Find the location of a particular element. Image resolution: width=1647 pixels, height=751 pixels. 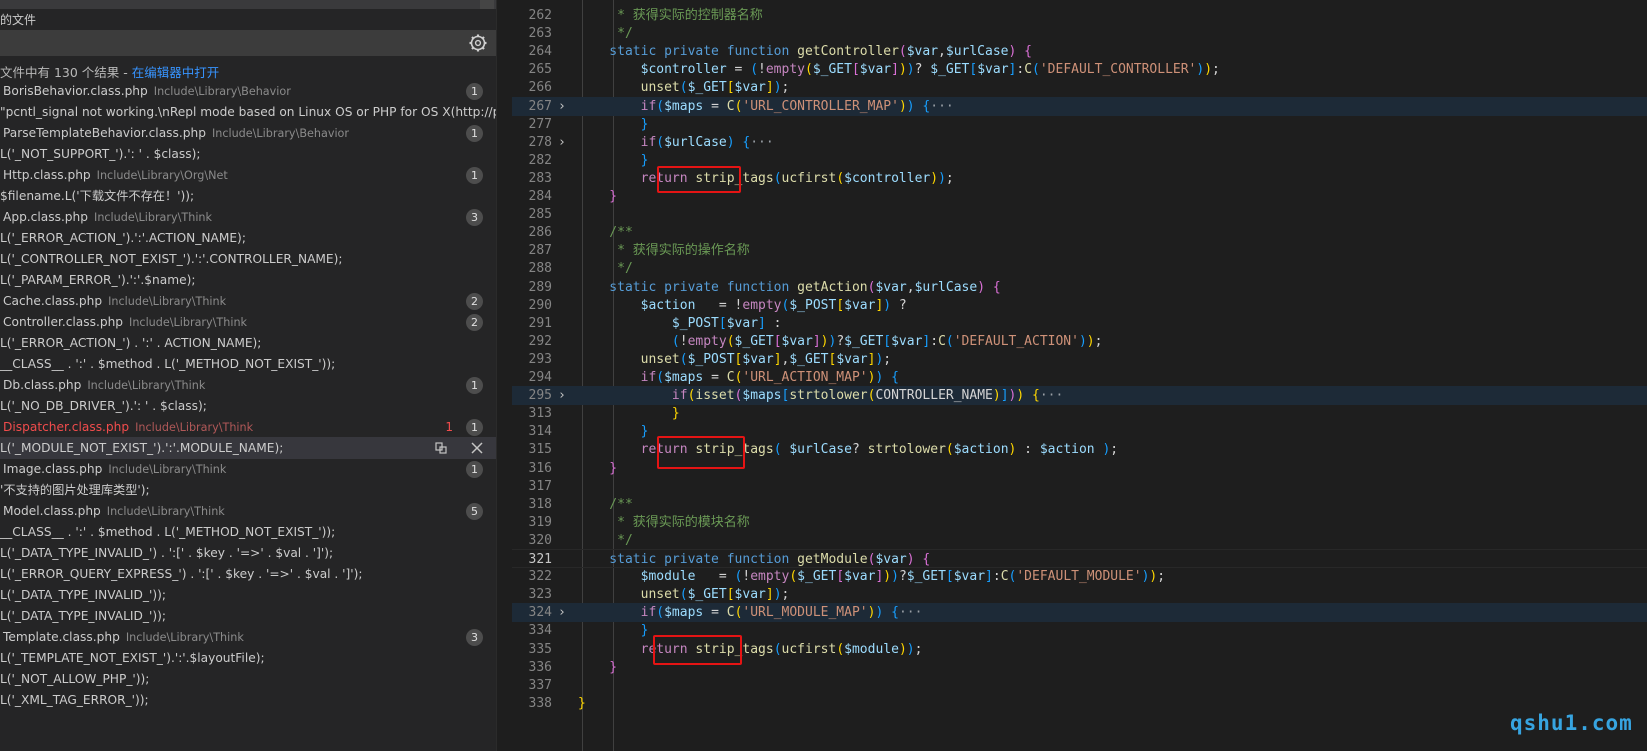

code-line: 291 $_POST[$var] : is located at coordinates (1079, 323).